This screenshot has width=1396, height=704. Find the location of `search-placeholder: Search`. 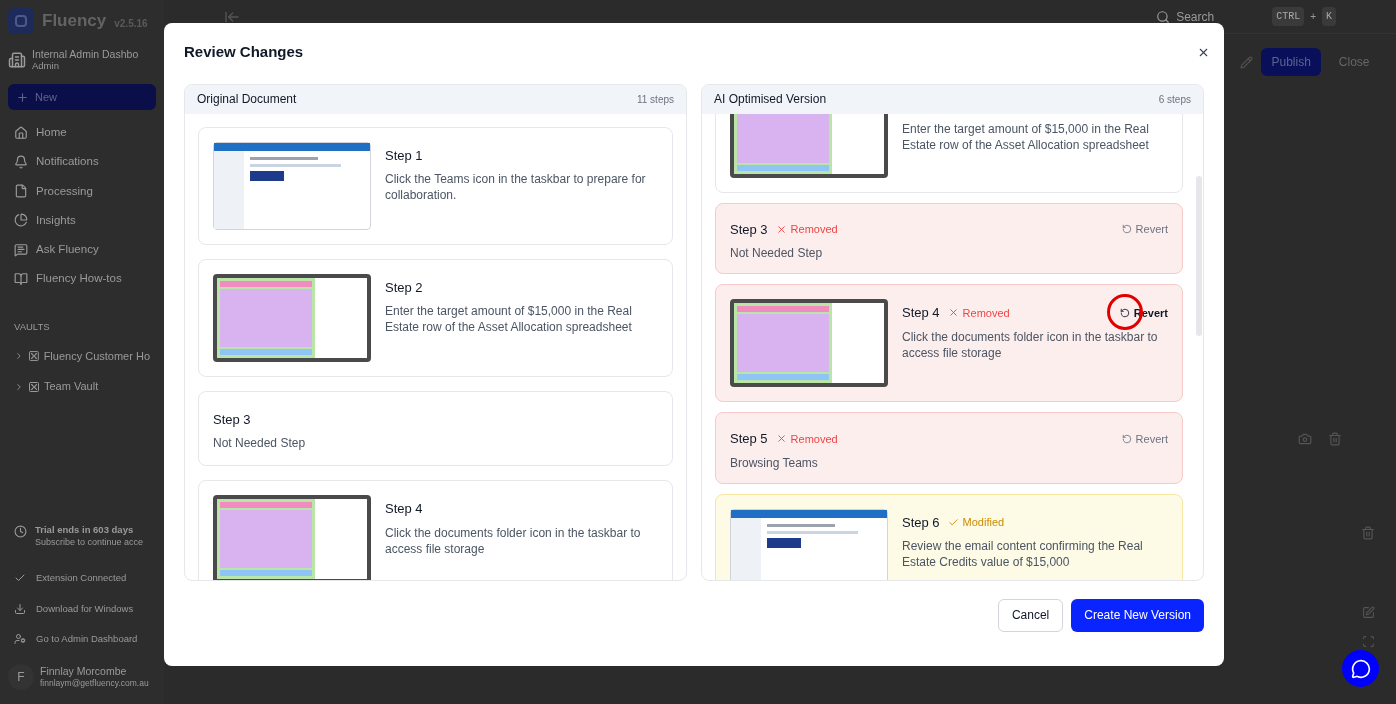

search-placeholder: Search is located at coordinates (1221, 16).